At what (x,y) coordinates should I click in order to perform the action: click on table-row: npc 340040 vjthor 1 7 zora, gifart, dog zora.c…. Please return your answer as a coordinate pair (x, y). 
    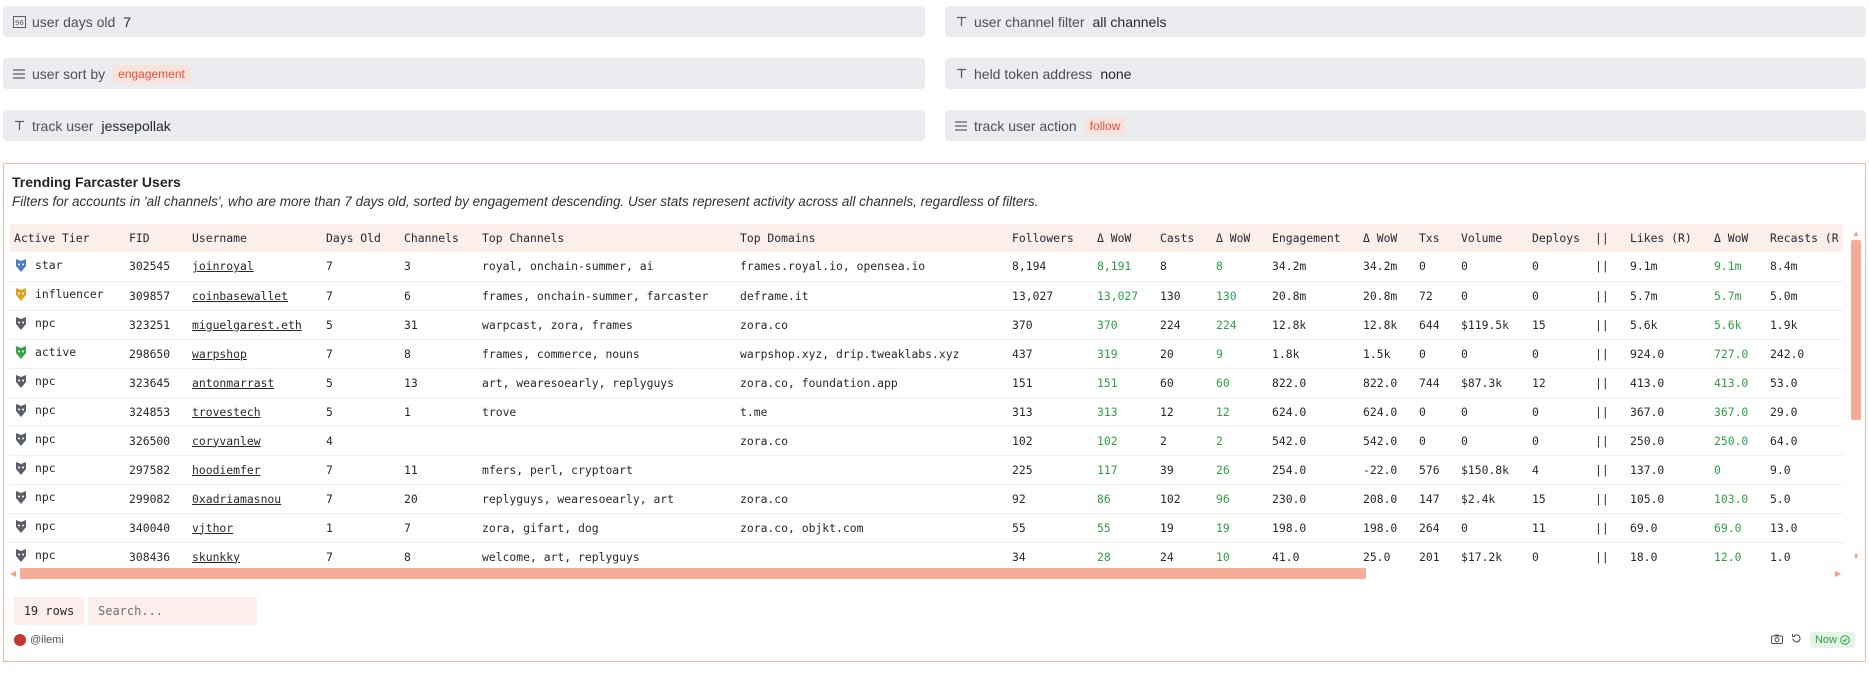
    Looking at the image, I should click on (926, 527).